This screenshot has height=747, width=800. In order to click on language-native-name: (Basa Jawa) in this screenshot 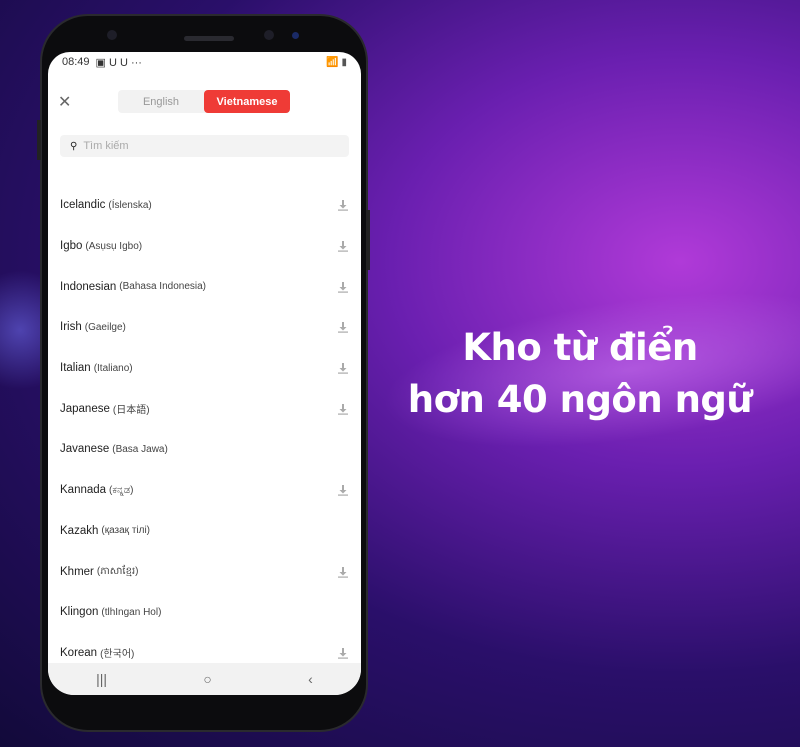, I will do `click(140, 449)`.